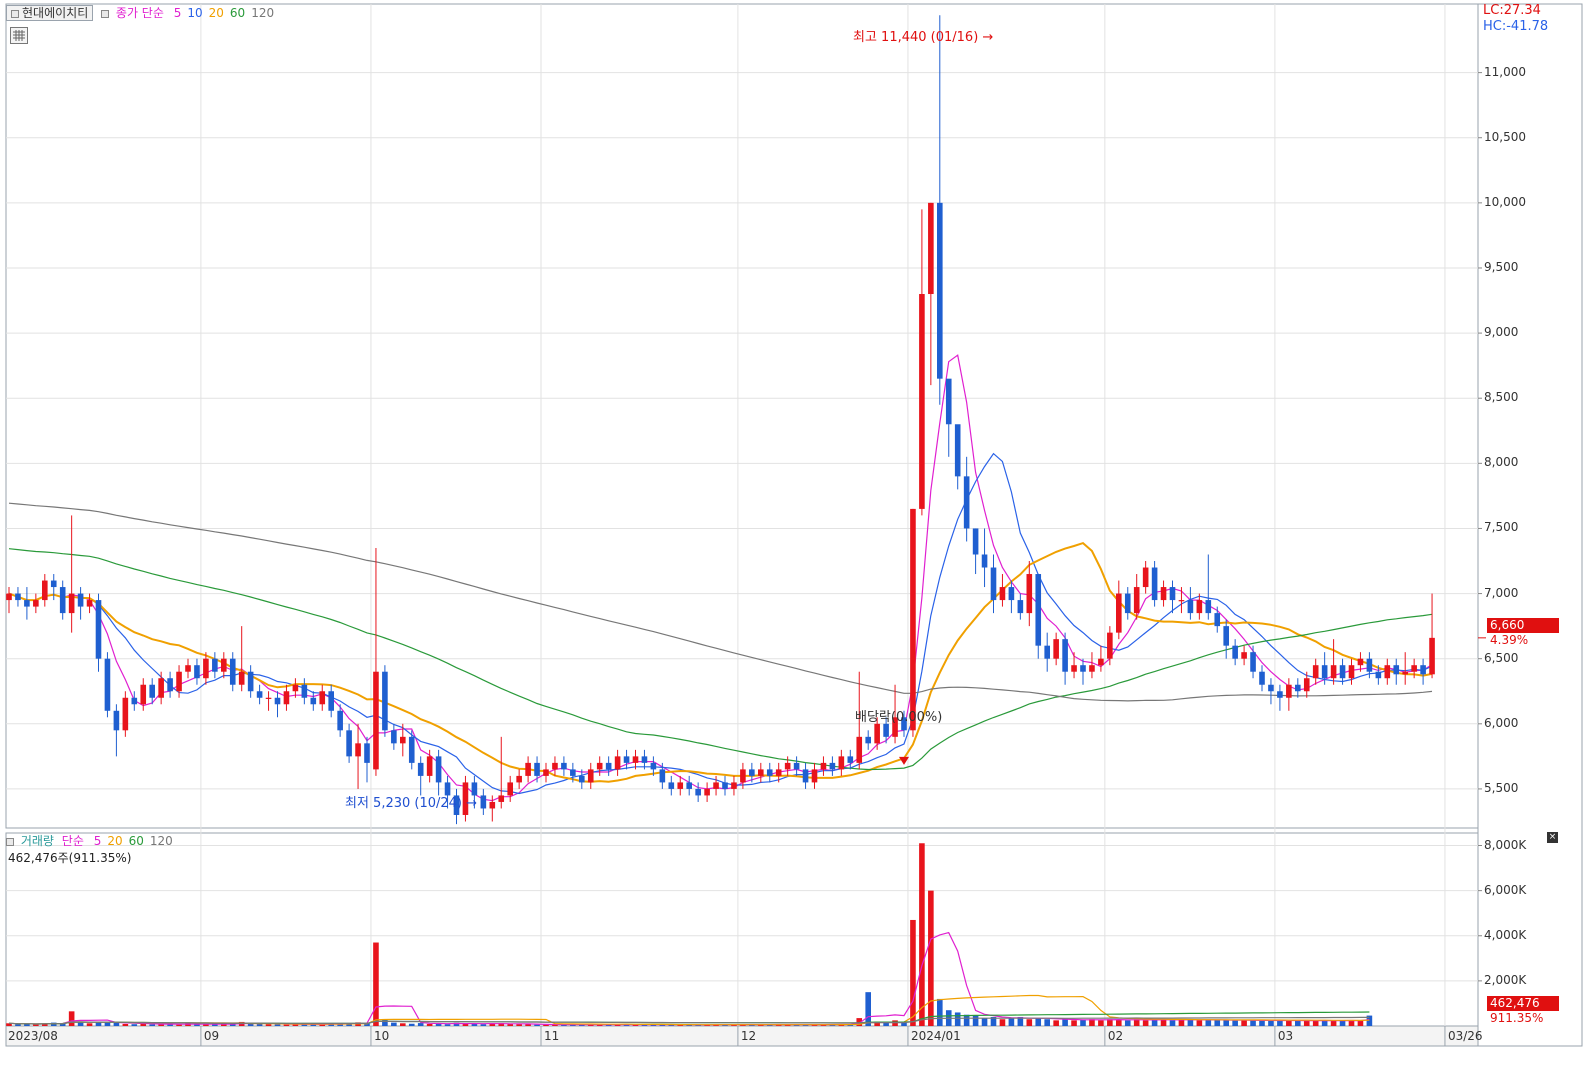  I want to click on price-ma-periods: 5 10 20 60 120, so click(221, 13).